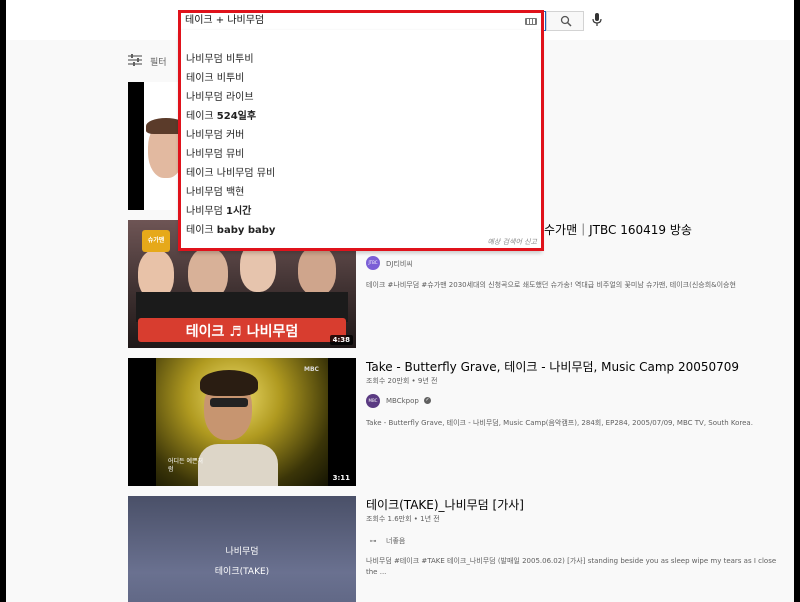  I want to click on suggestion-item: 나비무덤 백현, so click(360, 192).